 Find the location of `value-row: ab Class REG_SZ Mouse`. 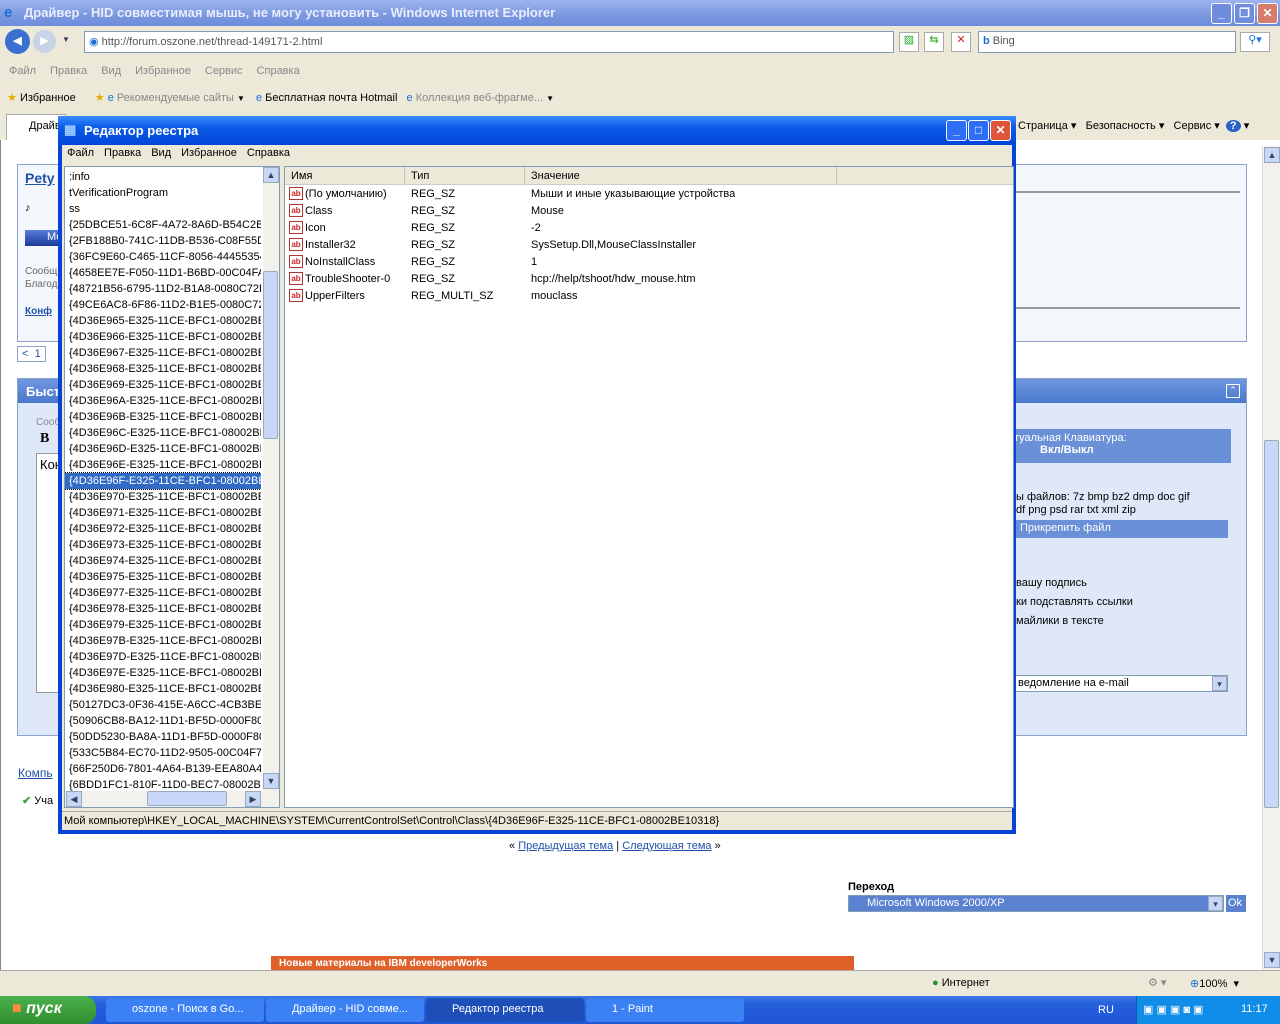

value-row: ab Class REG_SZ Mouse is located at coordinates (649, 210).